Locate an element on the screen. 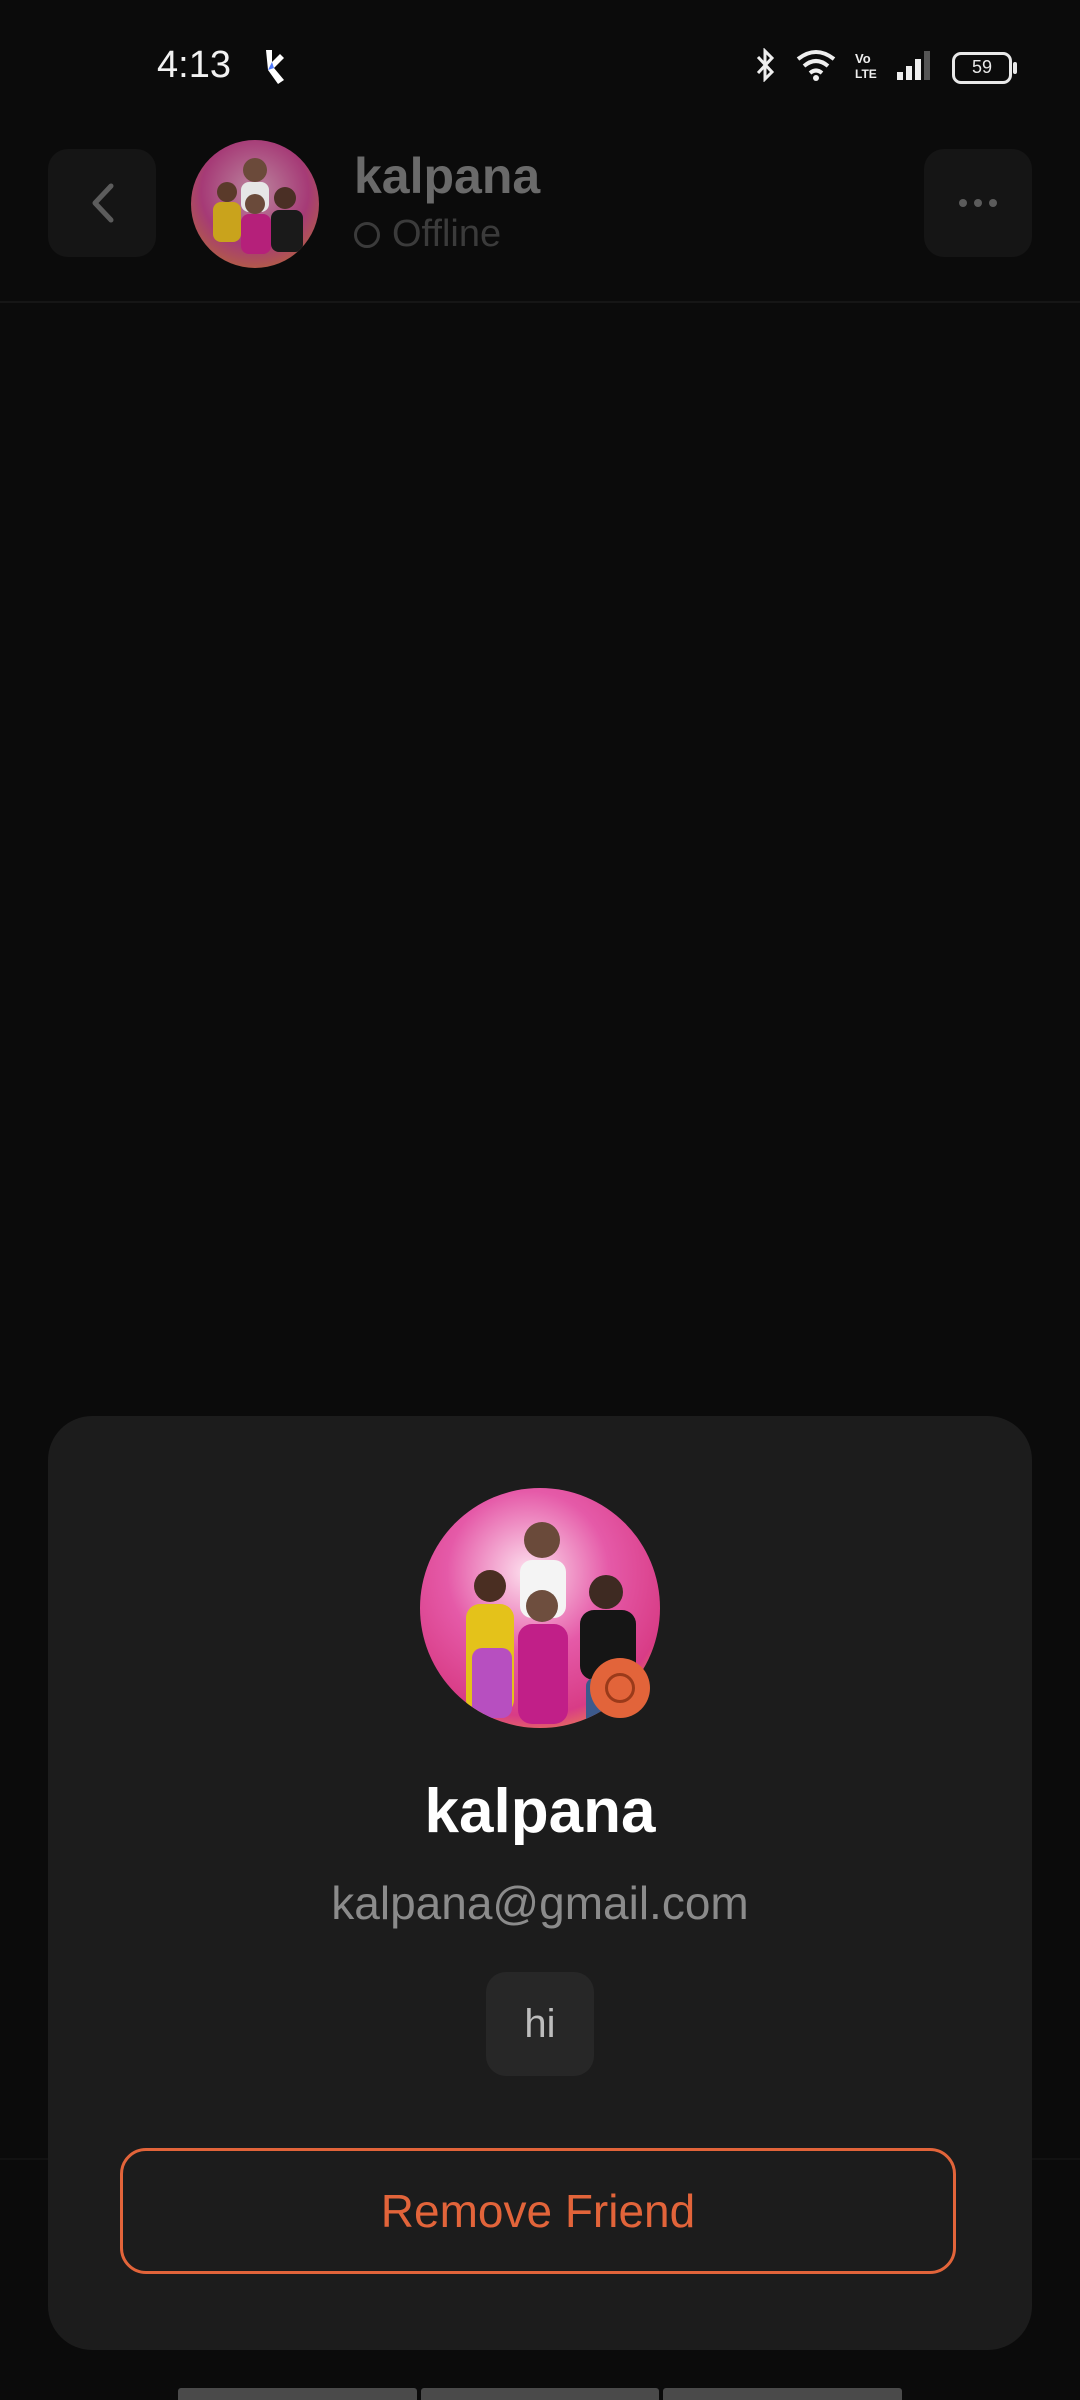 The image size is (1080, 2400). volte-icon: Vo LTE is located at coordinates (866, 67).